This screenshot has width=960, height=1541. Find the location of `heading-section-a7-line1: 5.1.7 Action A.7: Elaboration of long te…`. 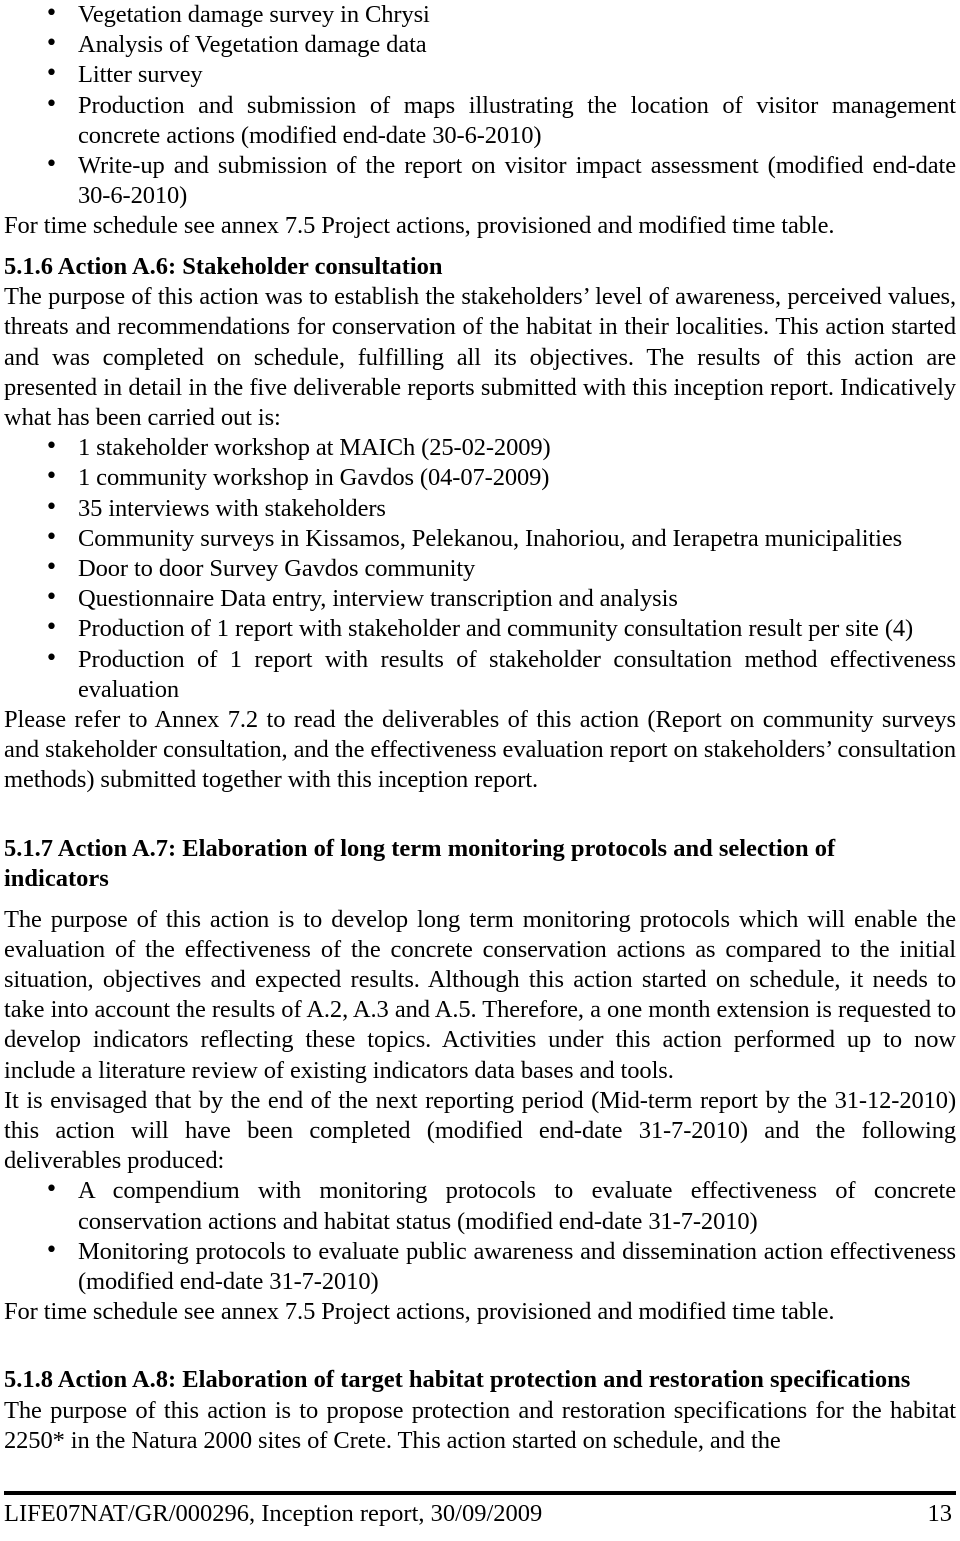

heading-section-a7-line1: 5.1.7 Action A.7: Elaboration of long te… is located at coordinates (480, 849).